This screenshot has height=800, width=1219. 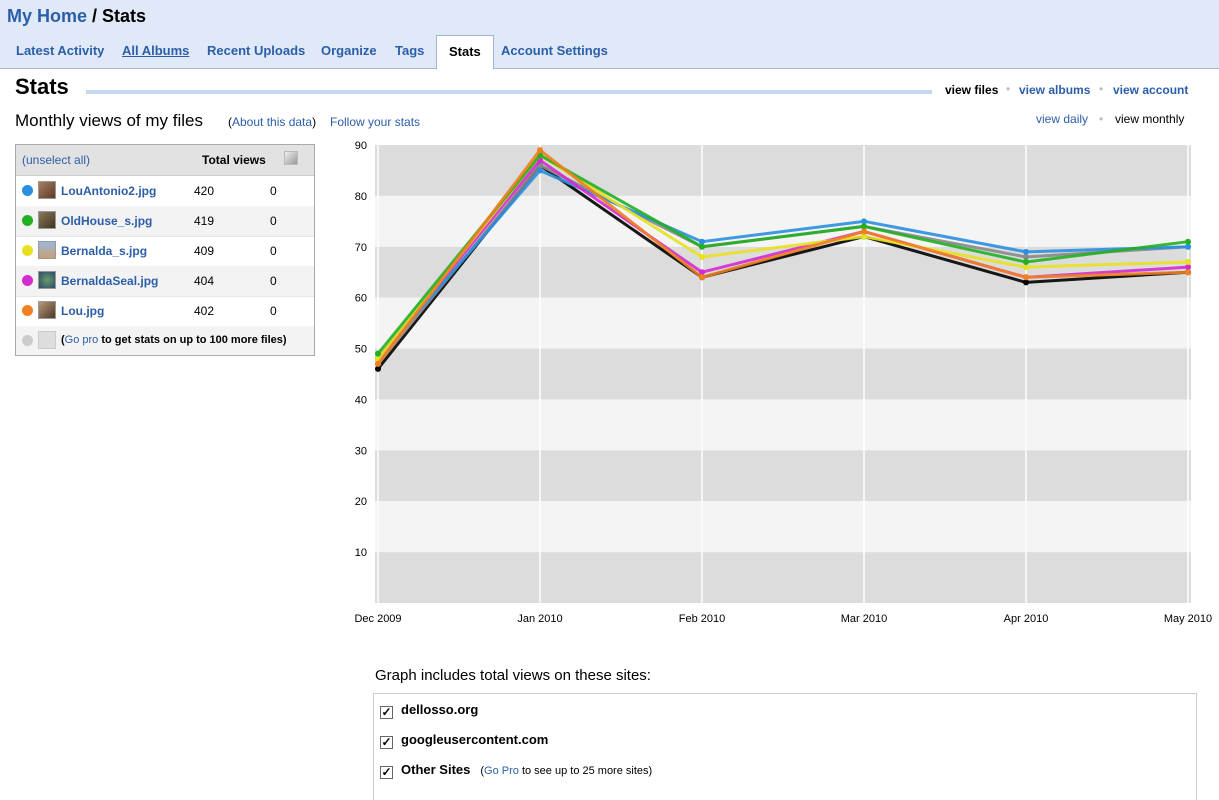 I want to click on view-monthly-label: view monthly, so click(x=1150, y=119).